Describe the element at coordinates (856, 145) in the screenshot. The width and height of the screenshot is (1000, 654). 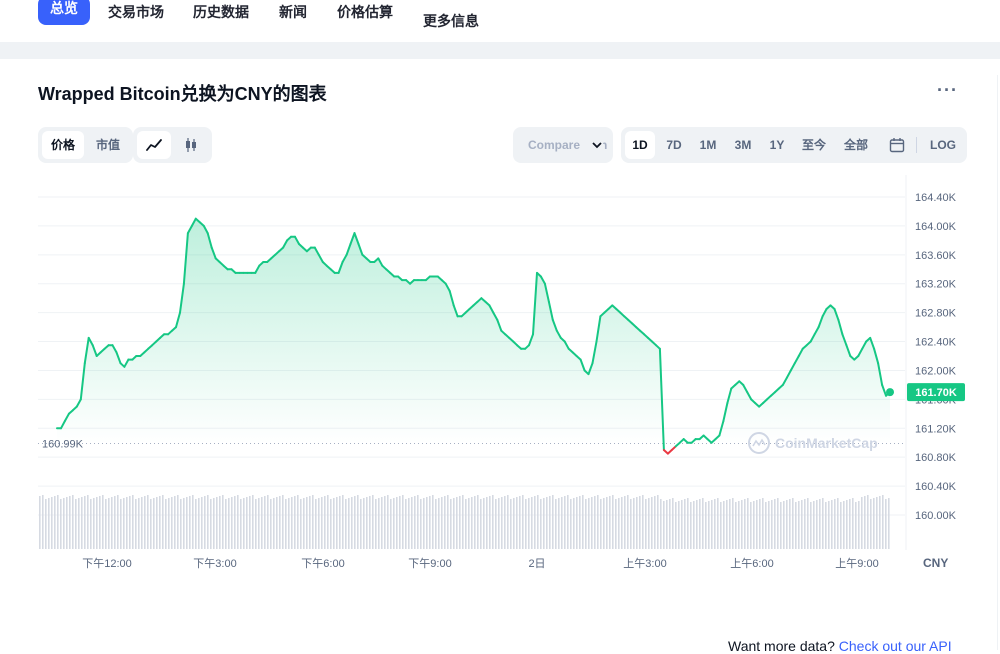
I see `range-all: 全部` at that location.